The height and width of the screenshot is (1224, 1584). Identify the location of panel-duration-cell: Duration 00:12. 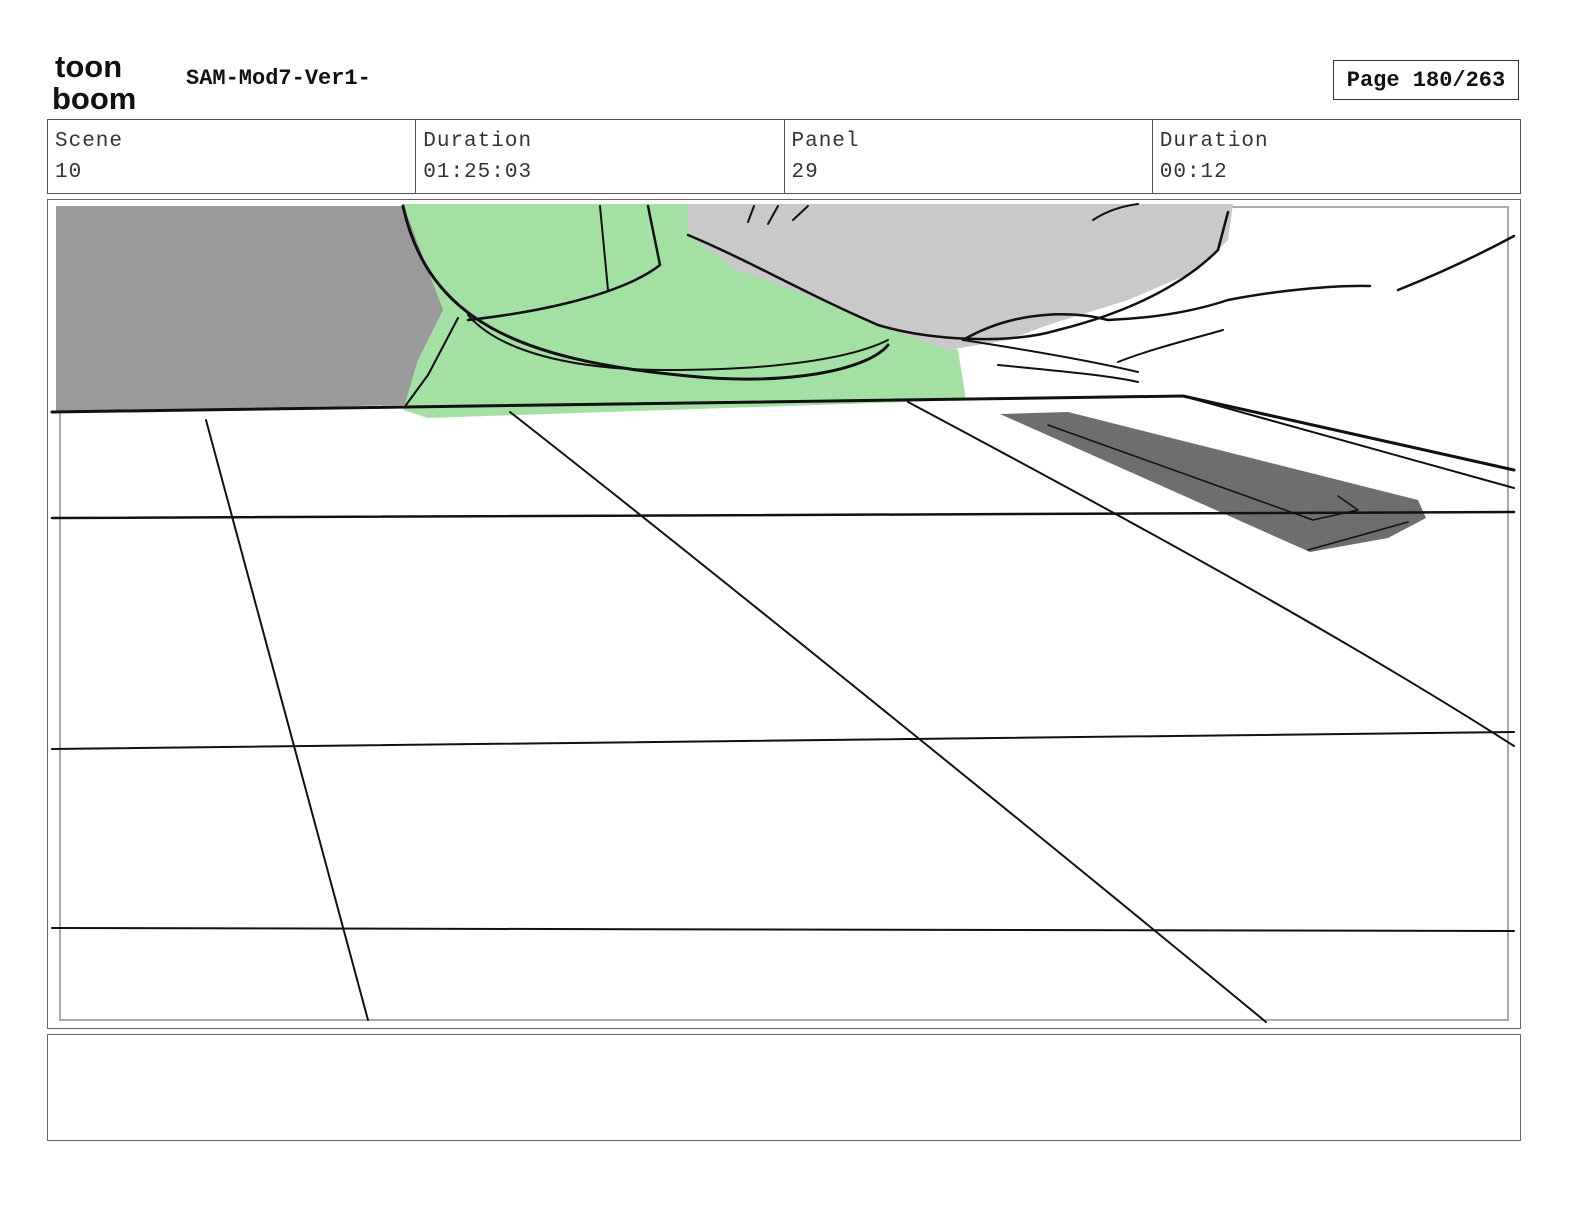
(1336, 156).